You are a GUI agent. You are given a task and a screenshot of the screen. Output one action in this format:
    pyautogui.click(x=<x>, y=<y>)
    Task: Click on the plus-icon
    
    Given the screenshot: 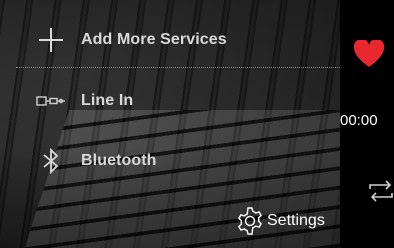 What is the action you would take?
    pyautogui.click(x=51, y=40)
    